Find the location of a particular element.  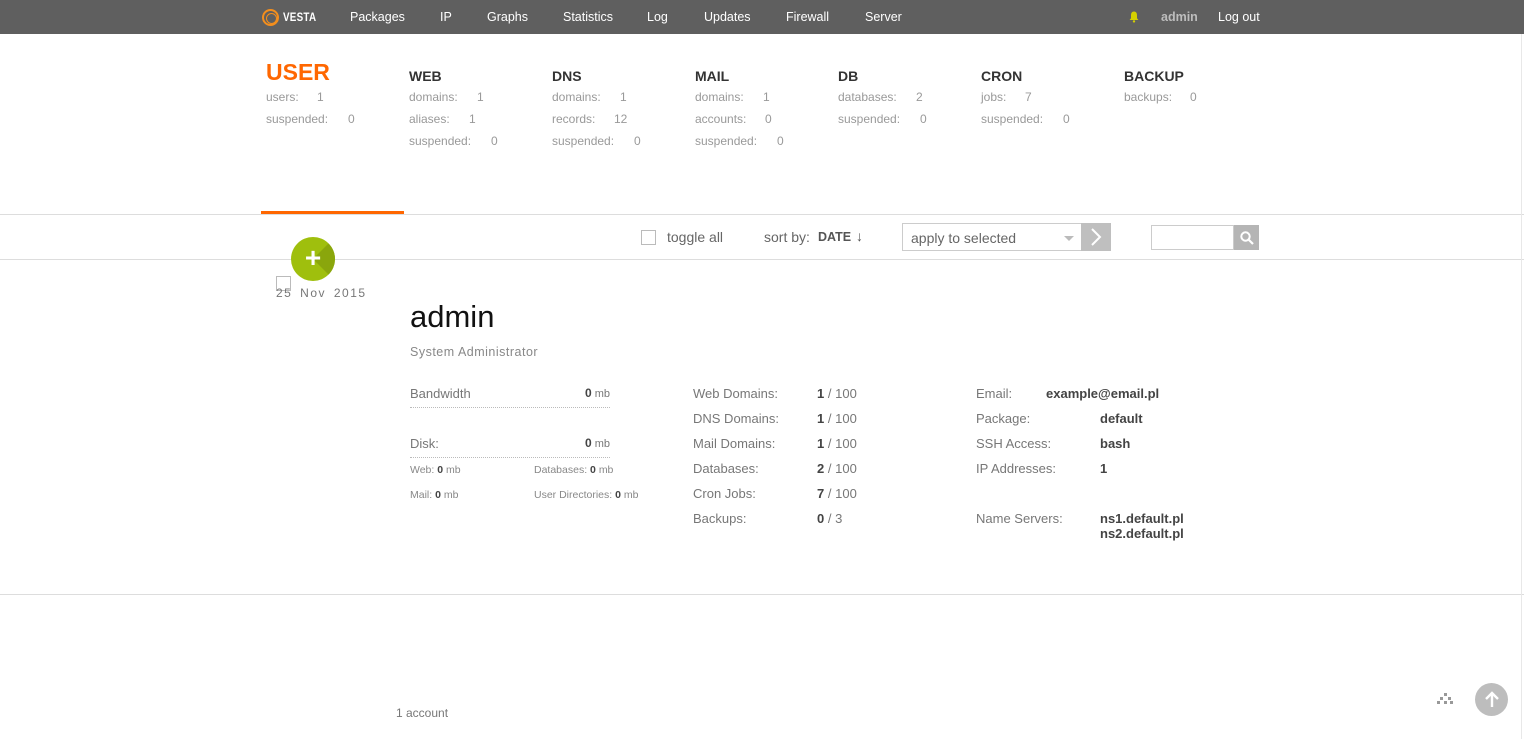

nav-log: Log is located at coordinates (657, 17).